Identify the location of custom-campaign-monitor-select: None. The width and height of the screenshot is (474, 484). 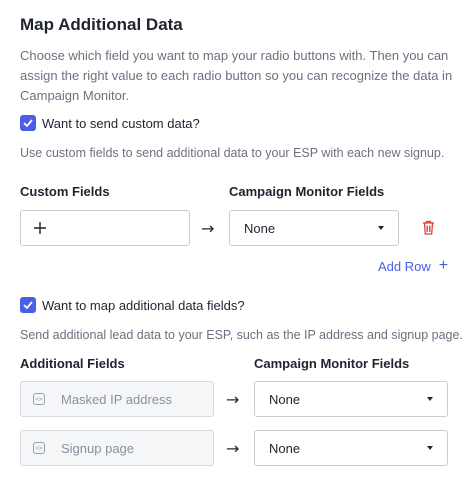
(314, 228).